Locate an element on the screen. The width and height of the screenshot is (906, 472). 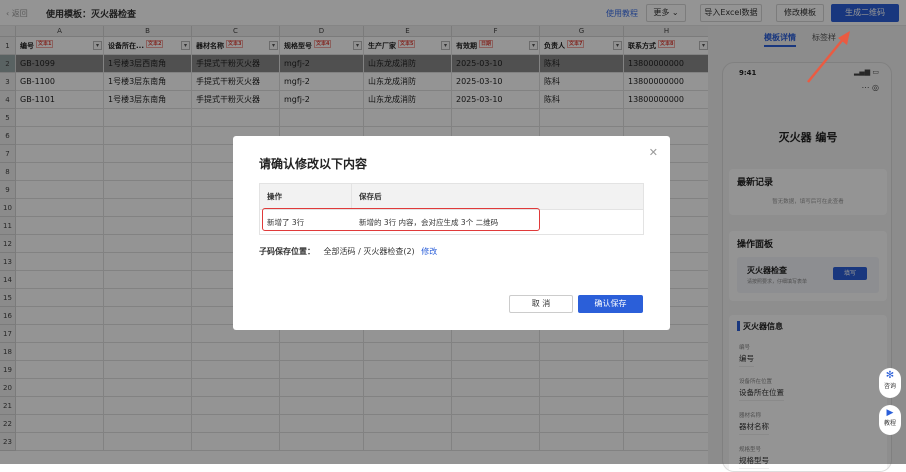
play-icon: ▶ is located at coordinates (890, 413).